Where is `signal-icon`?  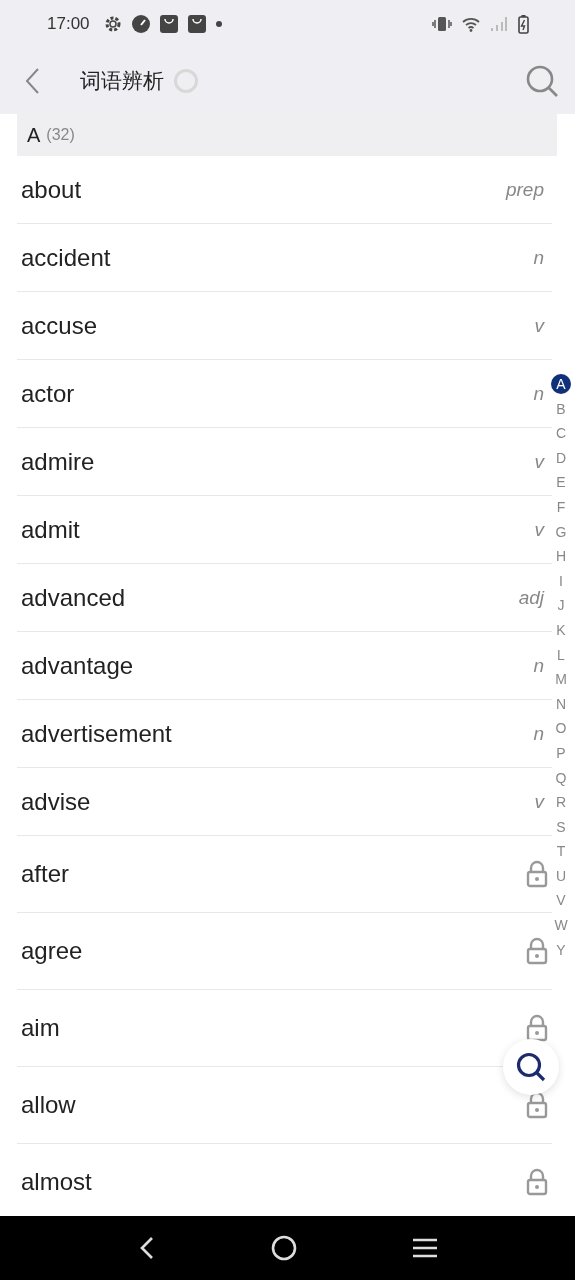 signal-icon is located at coordinates (499, 24).